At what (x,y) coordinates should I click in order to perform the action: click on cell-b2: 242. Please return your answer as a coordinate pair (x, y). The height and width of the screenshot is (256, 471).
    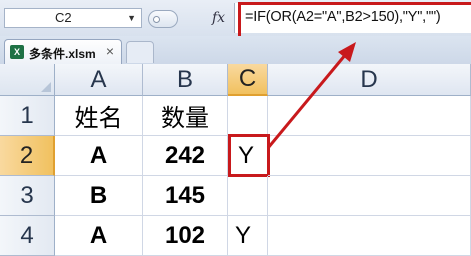
    Looking at the image, I should click on (185, 156).